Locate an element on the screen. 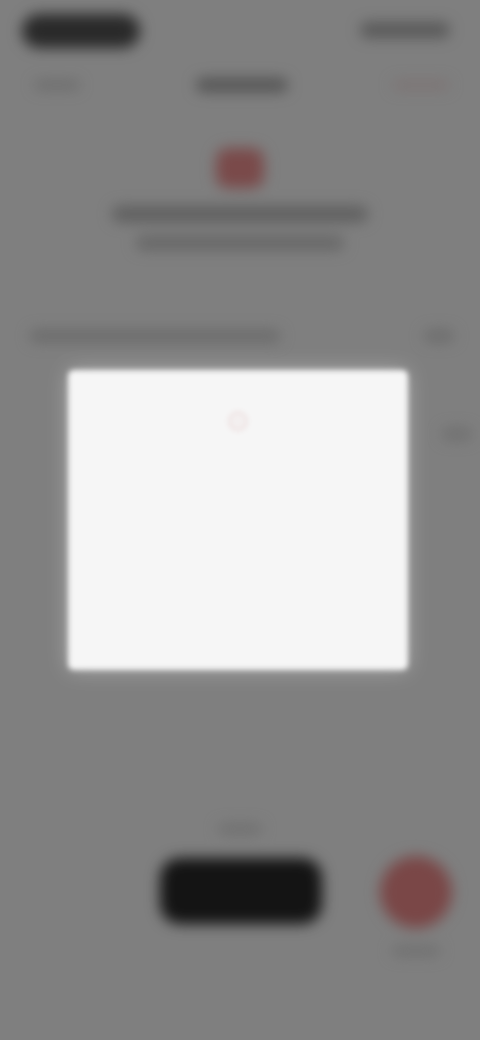 The image size is (480, 1040). primary-action-button is located at coordinates (241, 891).